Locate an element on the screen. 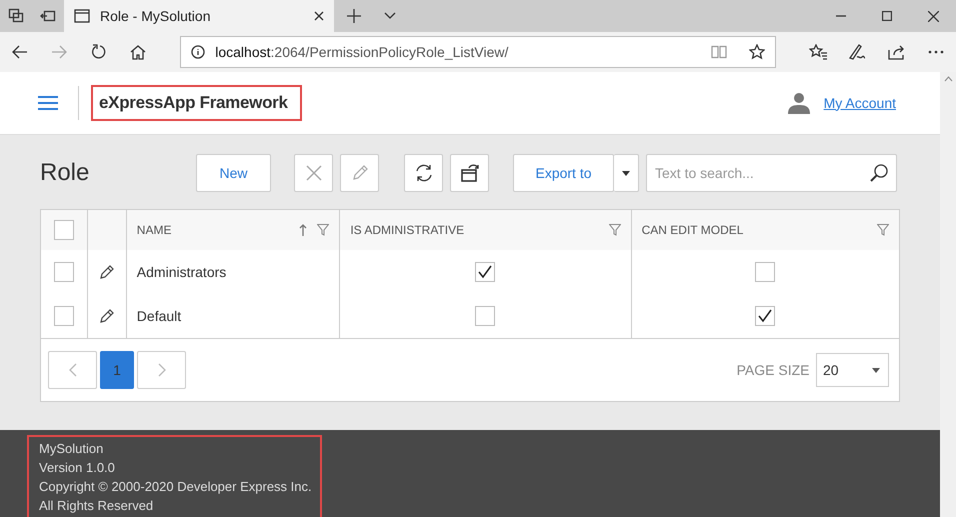 The height and width of the screenshot is (517, 956). column-header: CAN EDIT MODEL is located at coordinates (759, 230).